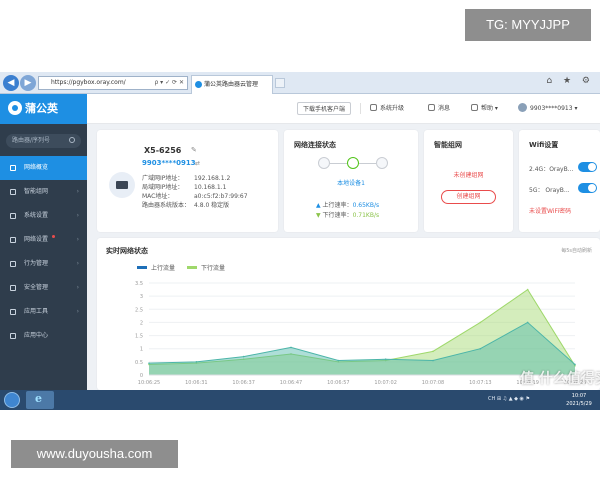 The width and height of the screenshot is (600, 480). I want to click on x-tick-label: 10:06:31, so click(196, 383).